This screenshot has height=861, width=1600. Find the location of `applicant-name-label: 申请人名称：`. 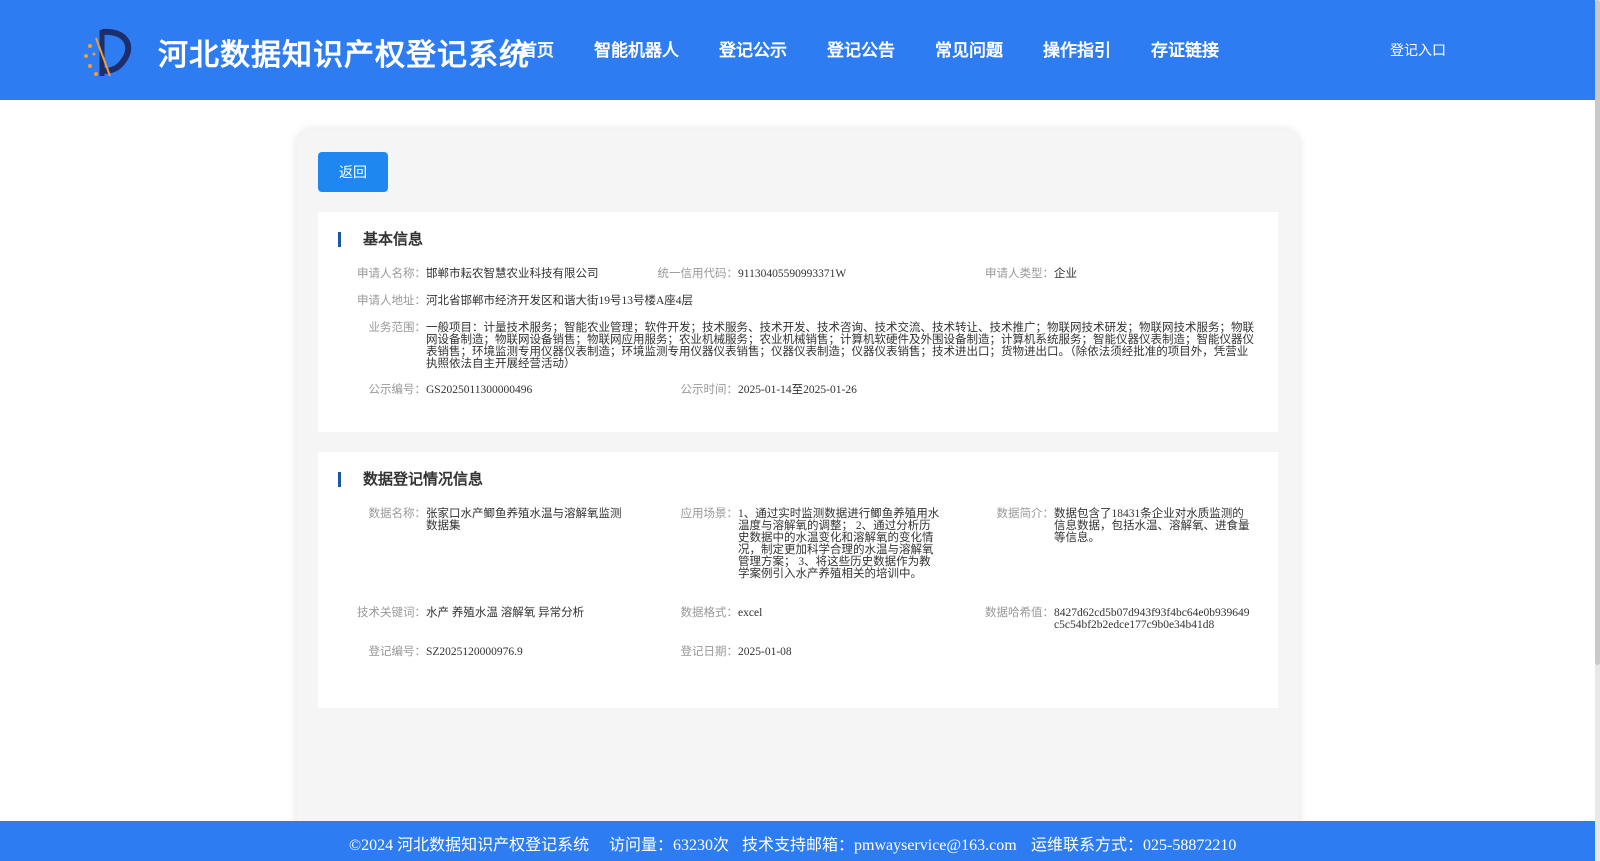

applicant-name-label: 申请人名称： is located at coordinates (391, 274).